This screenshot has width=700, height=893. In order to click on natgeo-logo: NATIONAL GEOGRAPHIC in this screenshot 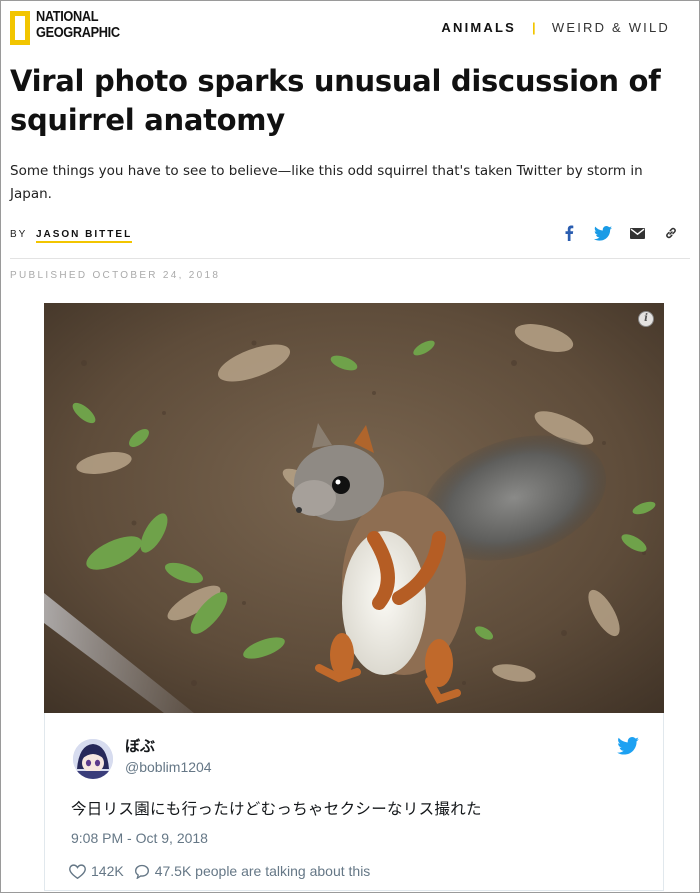, I will do `click(70, 27)`.